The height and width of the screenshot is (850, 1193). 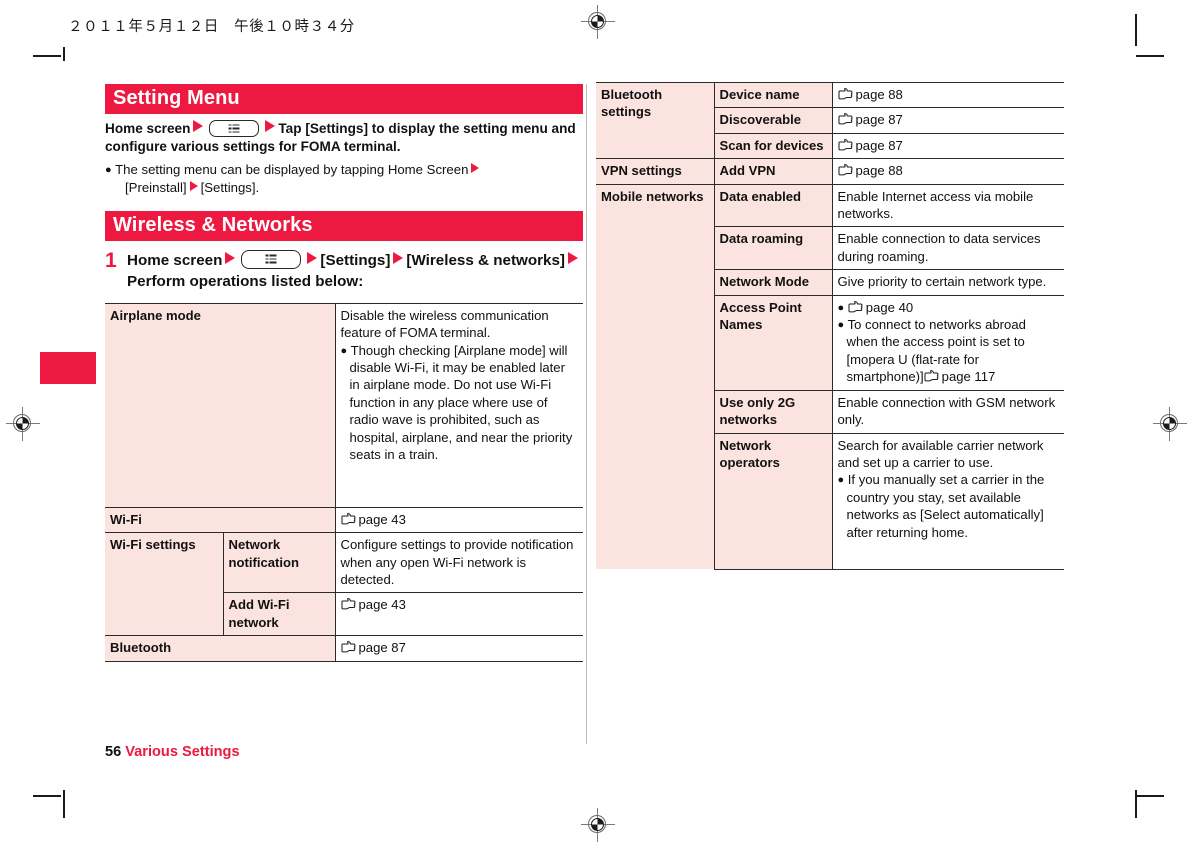 I want to click on row-label-bluetooth-settings: Bluetooth settings, so click(x=655, y=120).